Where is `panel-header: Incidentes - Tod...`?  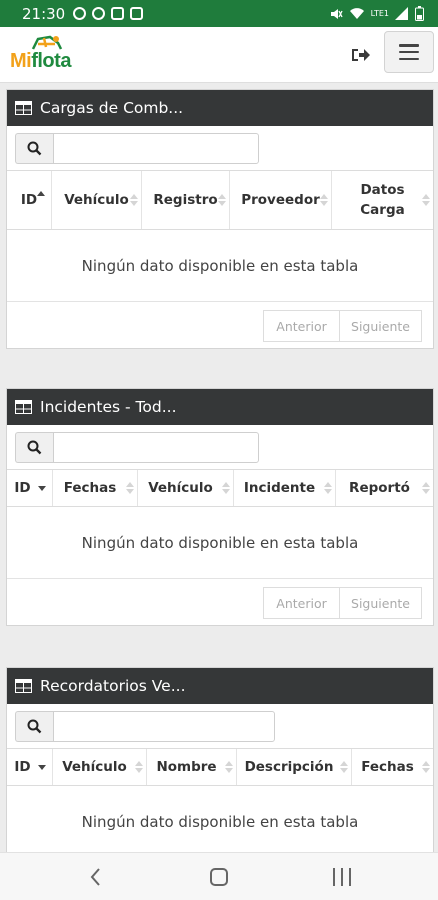 panel-header: Incidentes - Tod... is located at coordinates (220, 407).